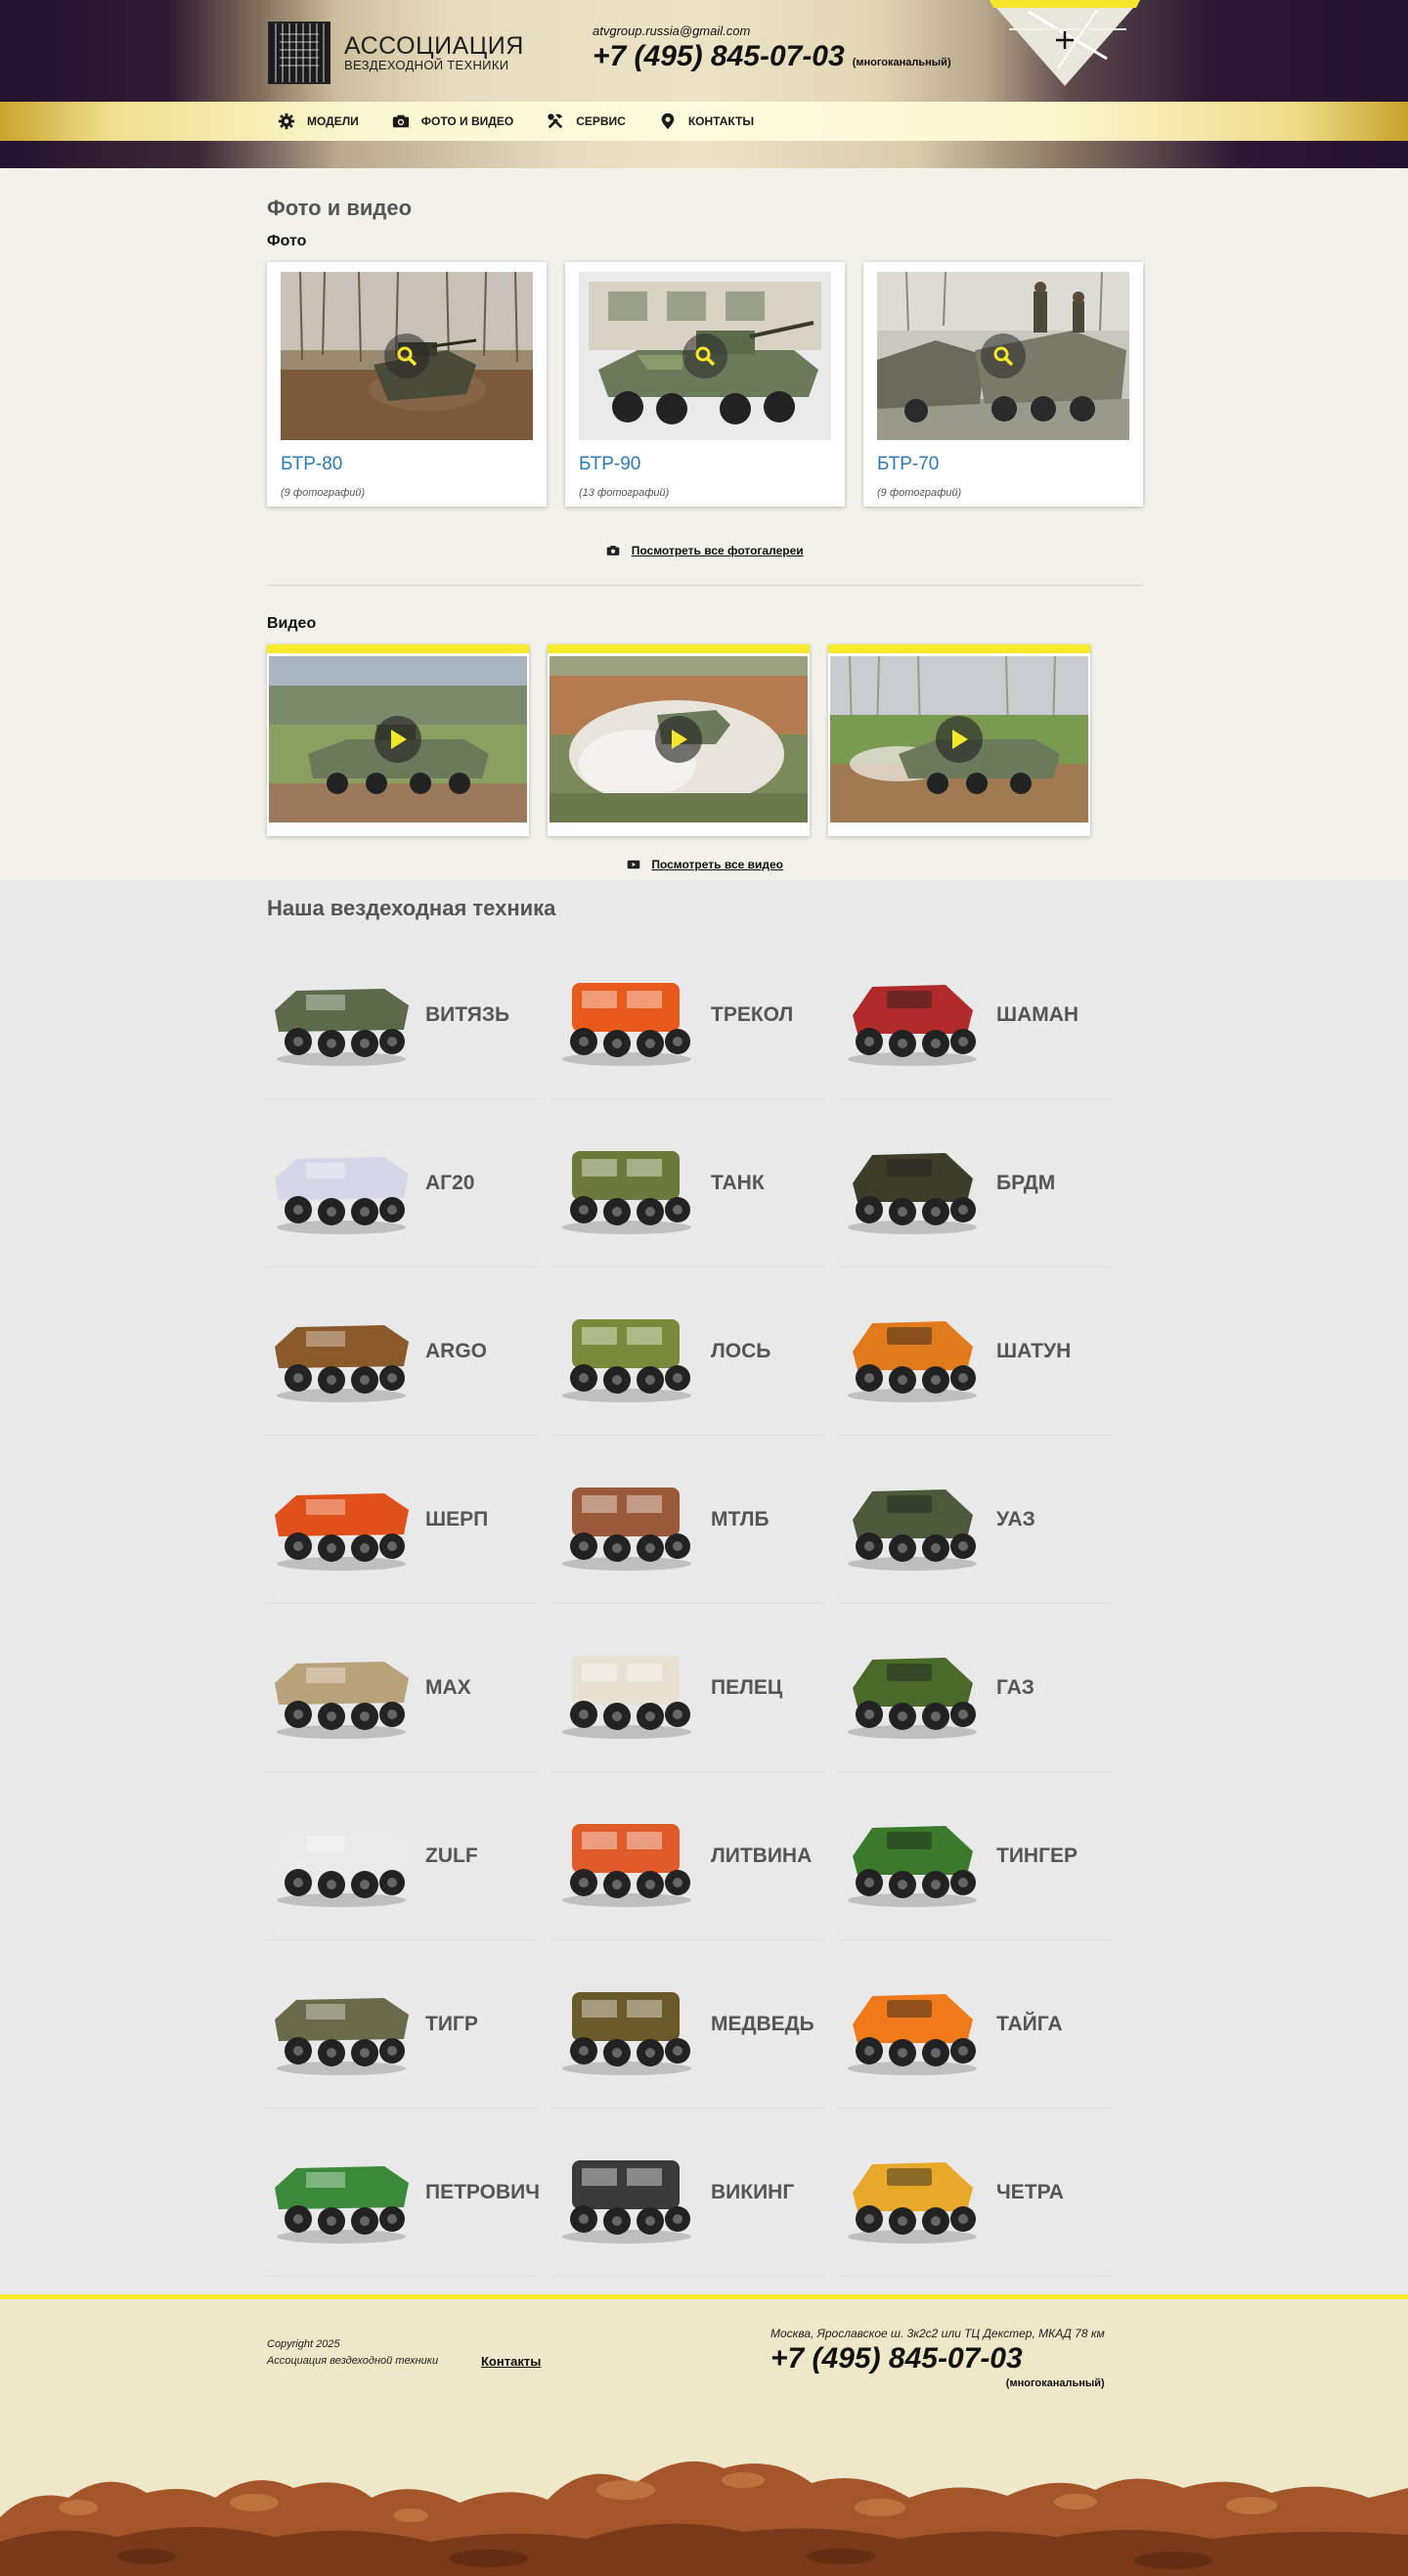  What do you see at coordinates (449, 1183) in the screenshot?
I see `vehicle-name: АГ20` at bounding box center [449, 1183].